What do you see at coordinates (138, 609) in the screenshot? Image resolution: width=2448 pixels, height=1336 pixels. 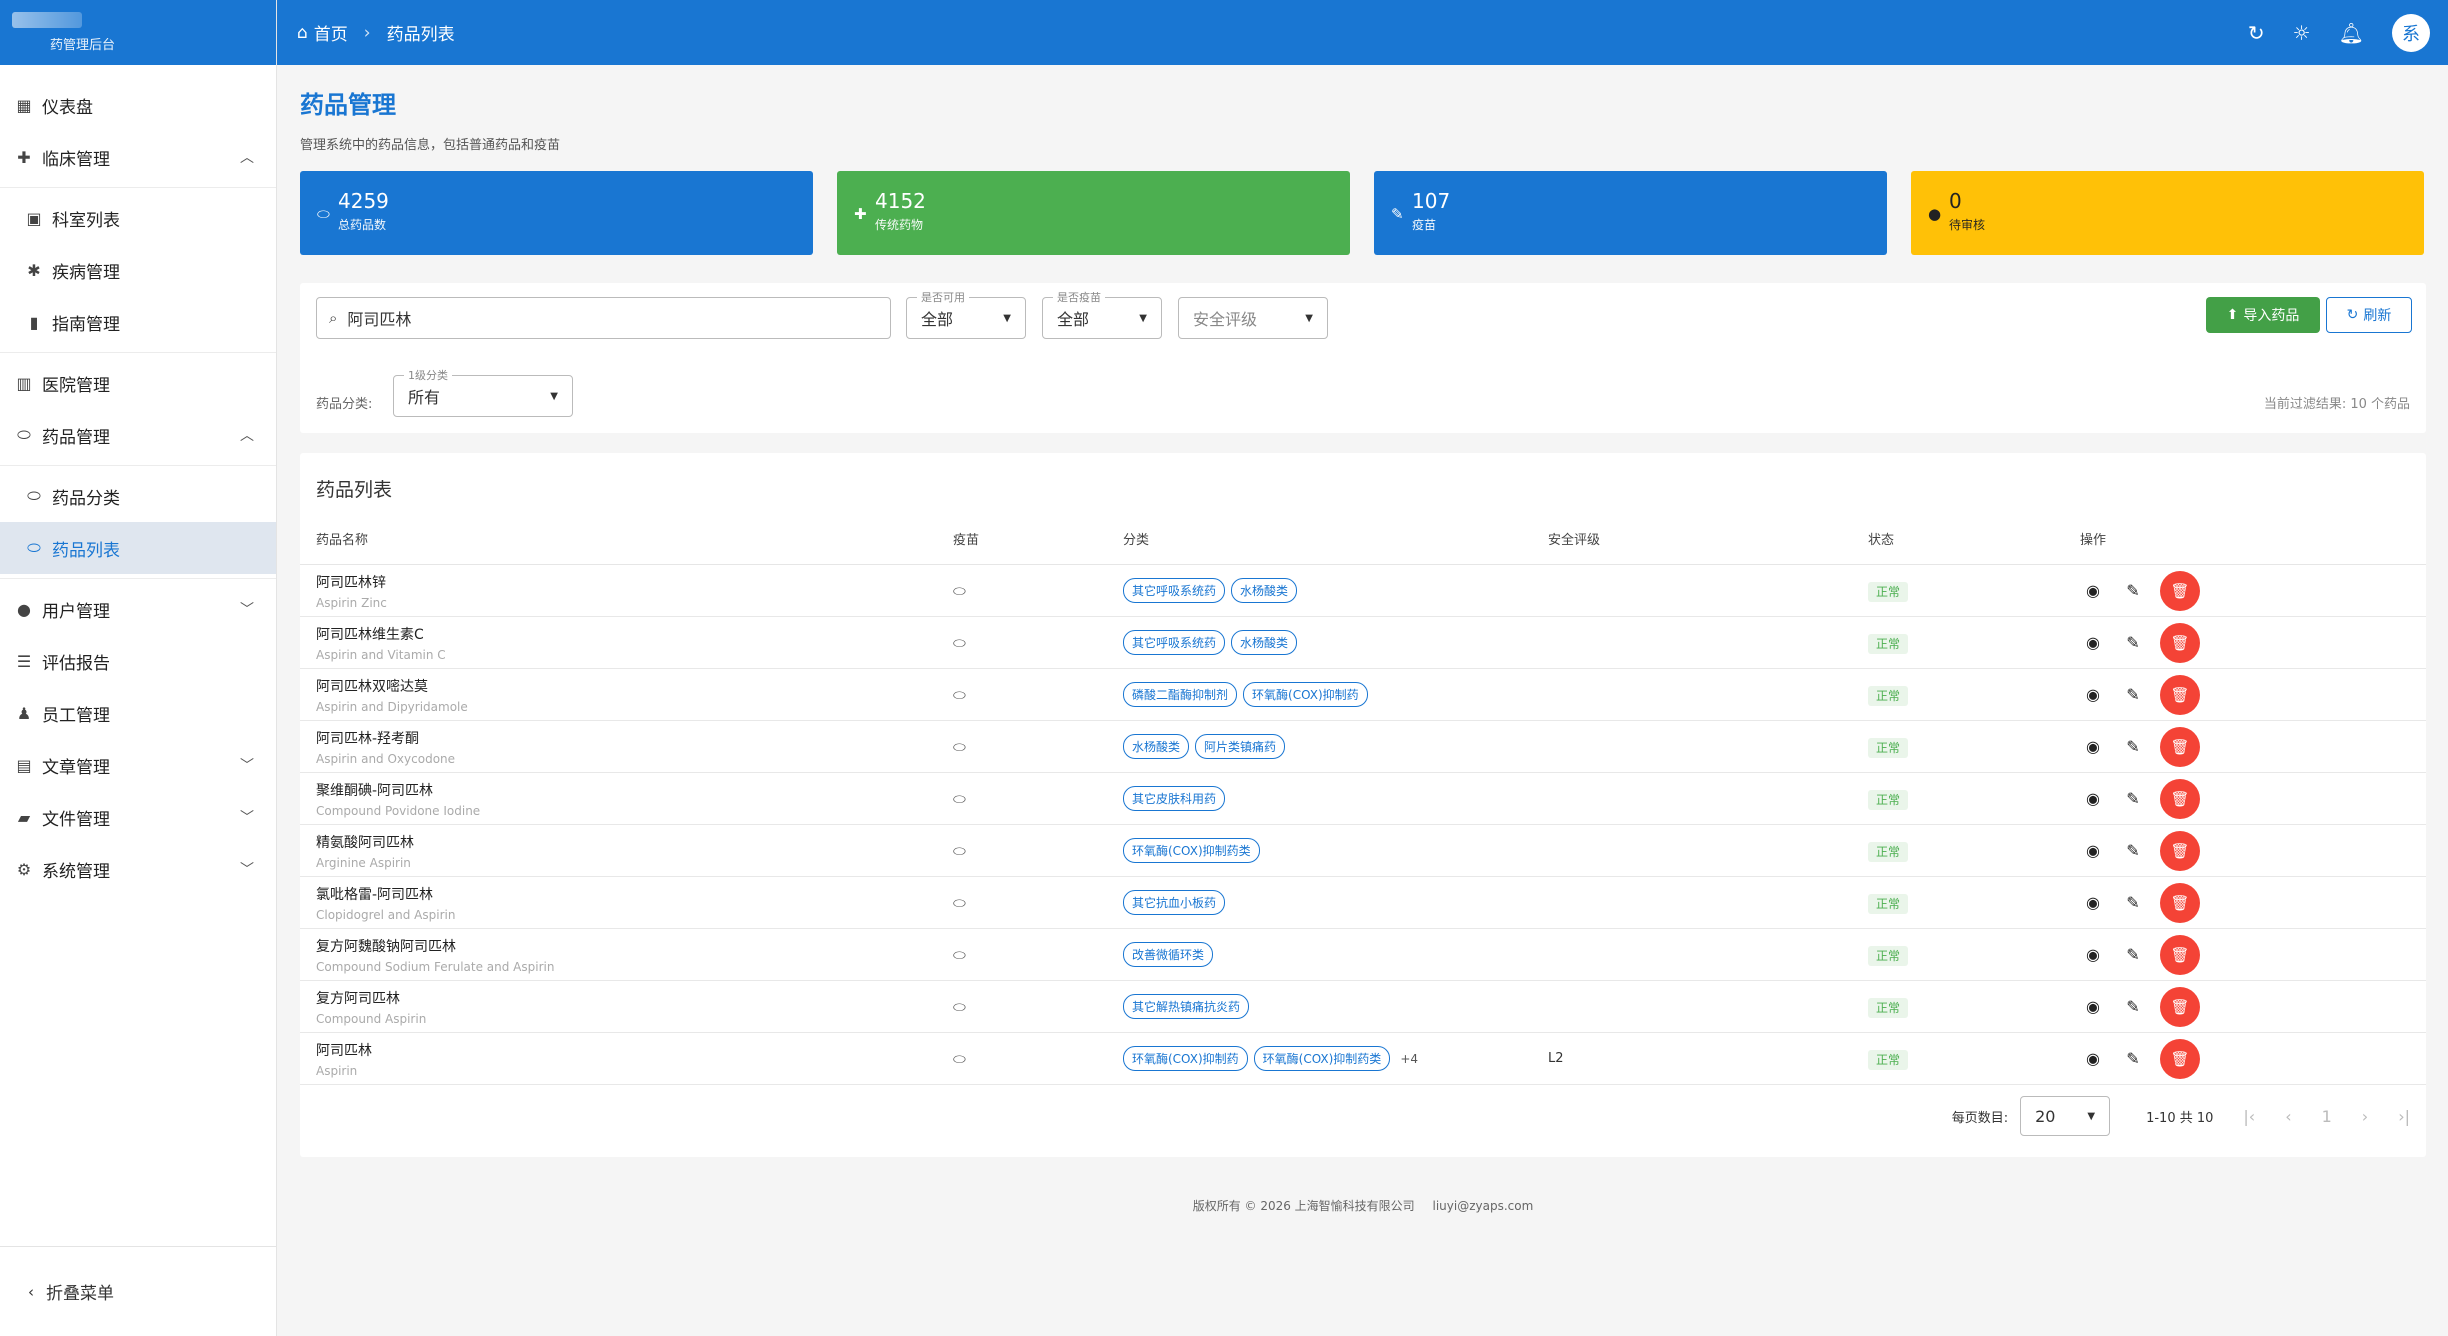 I see `sidebar-item-users: ● 用户管理 ﹀` at bounding box center [138, 609].